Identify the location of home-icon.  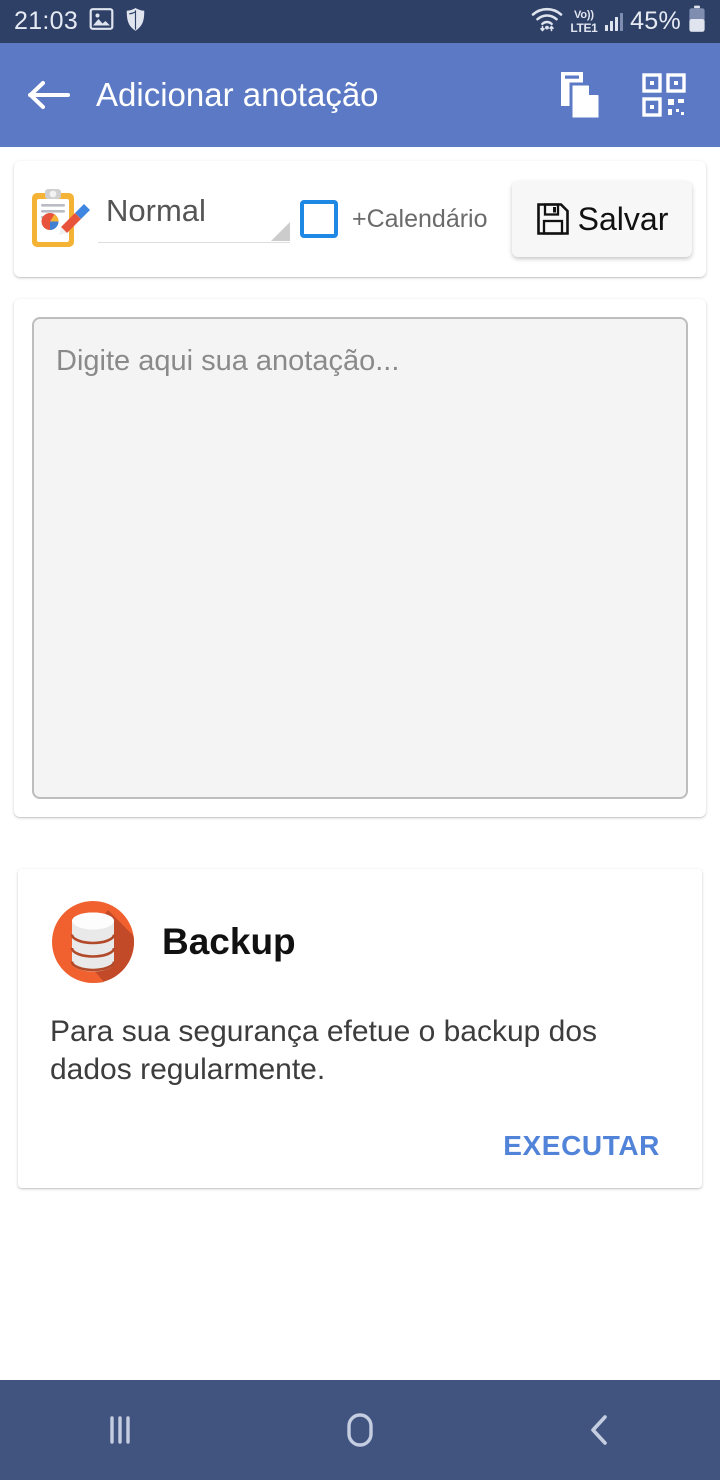
(360, 1430).